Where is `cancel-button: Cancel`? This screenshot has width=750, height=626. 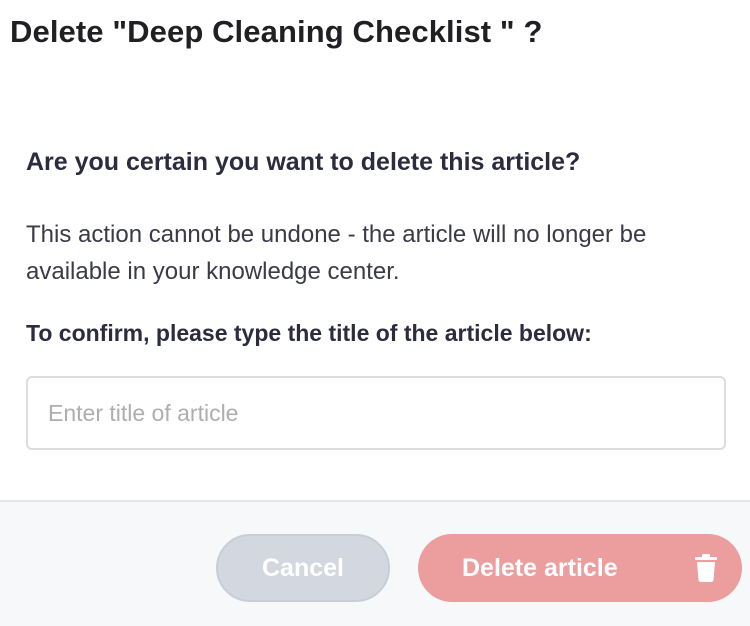
cancel-button: Cancel is located at coordinates (303, 568).